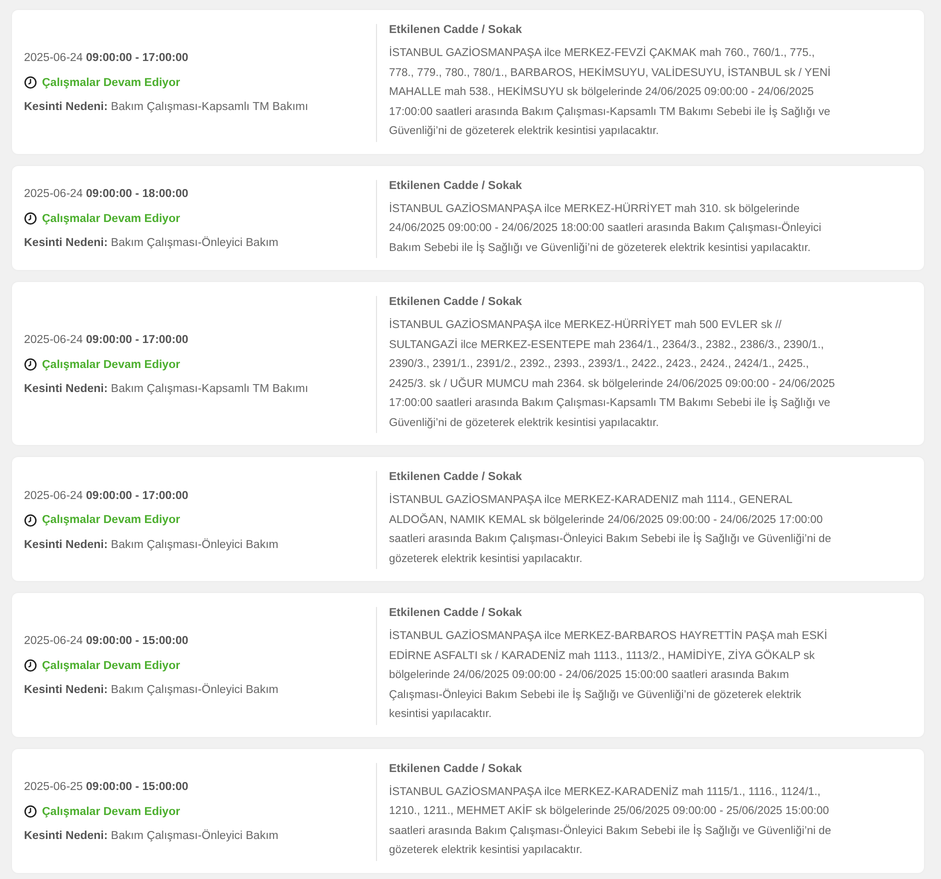  Describe the element at coordinates (612, 373) in the screenshot. I see `outage-description: İSTANBUL GAZİOSMANPAŞA ilce MERKEZ-HÜRRİYET mah 500 EVLER sk // SULTANGAZİ ilce MERKEZ-ESENTEPE mah 2364/1., 2364/3., 2382., 2386/3., 2390/1., 2390/3., 2391/1., 2391/2., 2392., 2393., 2393/1., 2422., 2423., 2424., 2424/1., 2425., 2425/3. sk / UĞUR MUMCU mah 2364. sk bölgelerinde 24/06/2025 09:00:00 - 24/06/2025 17:00:00 saatleri arasında Bakım Çalışması-Kapsamlı TM Bakımı Sebebi ile İş Sağlığı ve Güvenliği’ni de gözeterek elektrik kesintisi yapılacaktır.` at that location.